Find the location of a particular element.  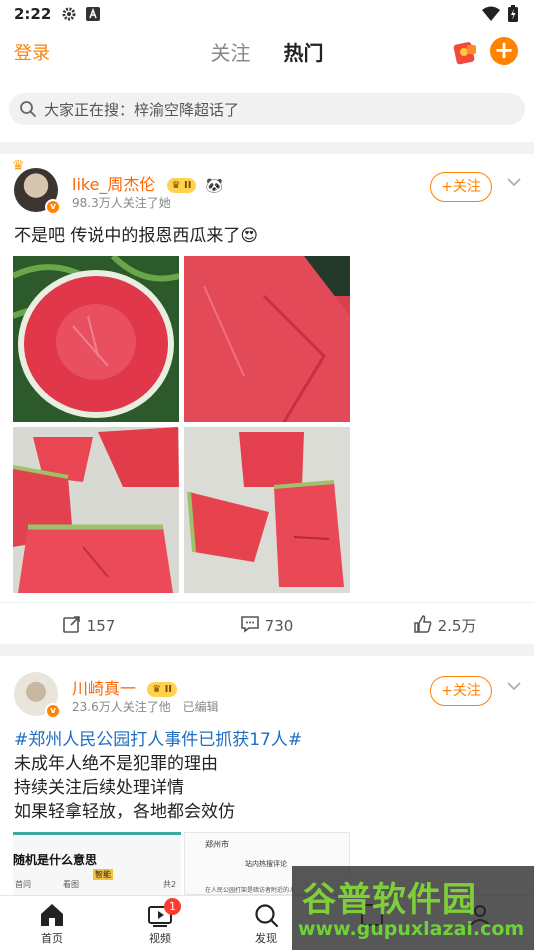

thumb-title: 郑州市 is located at coordinates (217, 844).